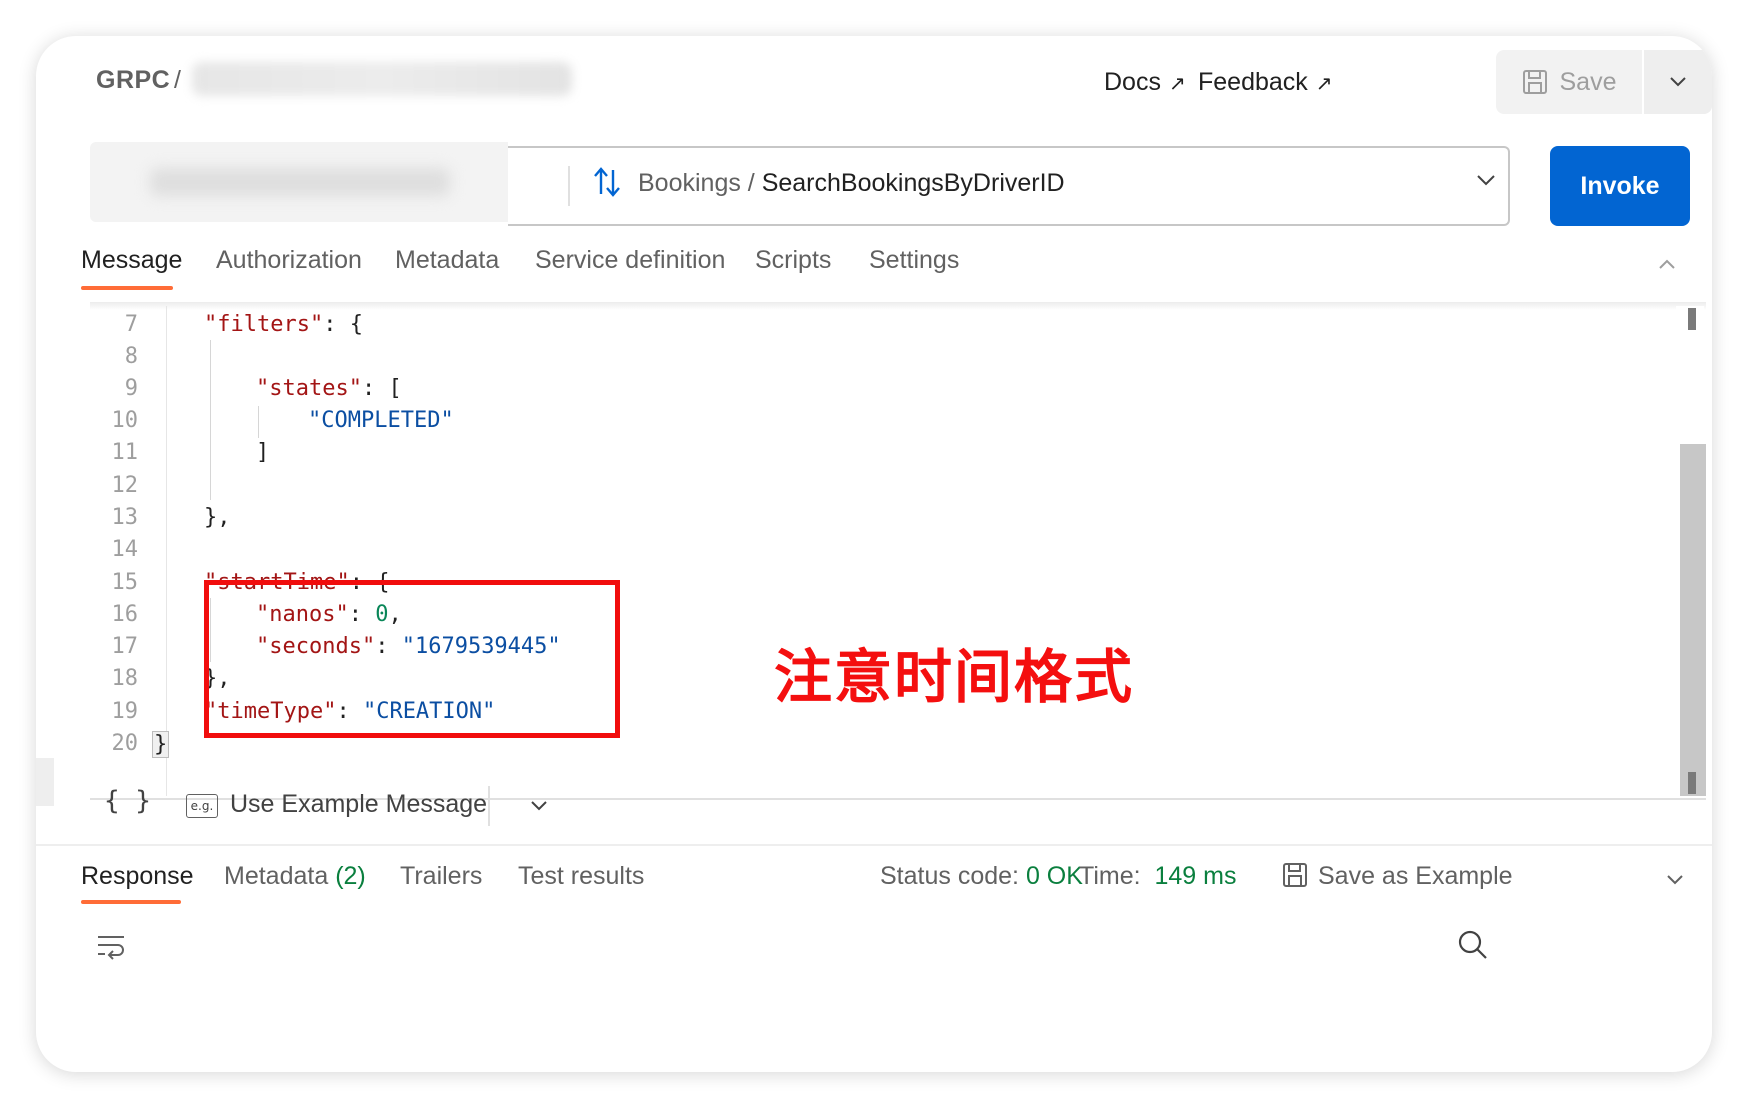  Describe the element at coordinates (441, 876) in the screenshot. I see `tab-trailers: Trailers` at that location.